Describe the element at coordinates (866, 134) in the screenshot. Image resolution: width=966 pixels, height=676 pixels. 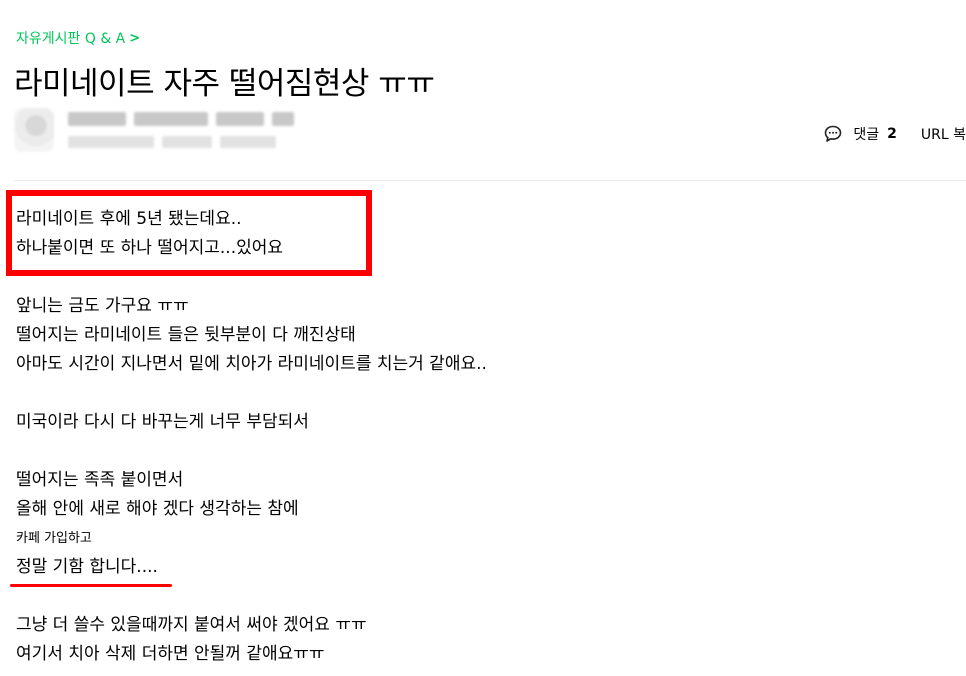
I see `comment-label: 댓글` at that location.